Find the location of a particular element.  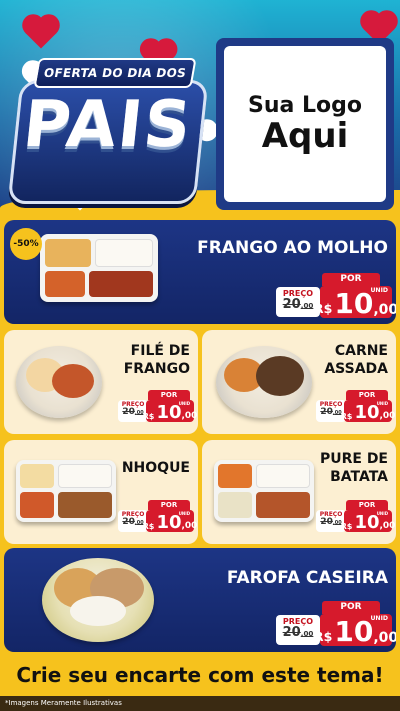

dish-name: FAROFA CASEIRA is located at coordinates (307, 578).